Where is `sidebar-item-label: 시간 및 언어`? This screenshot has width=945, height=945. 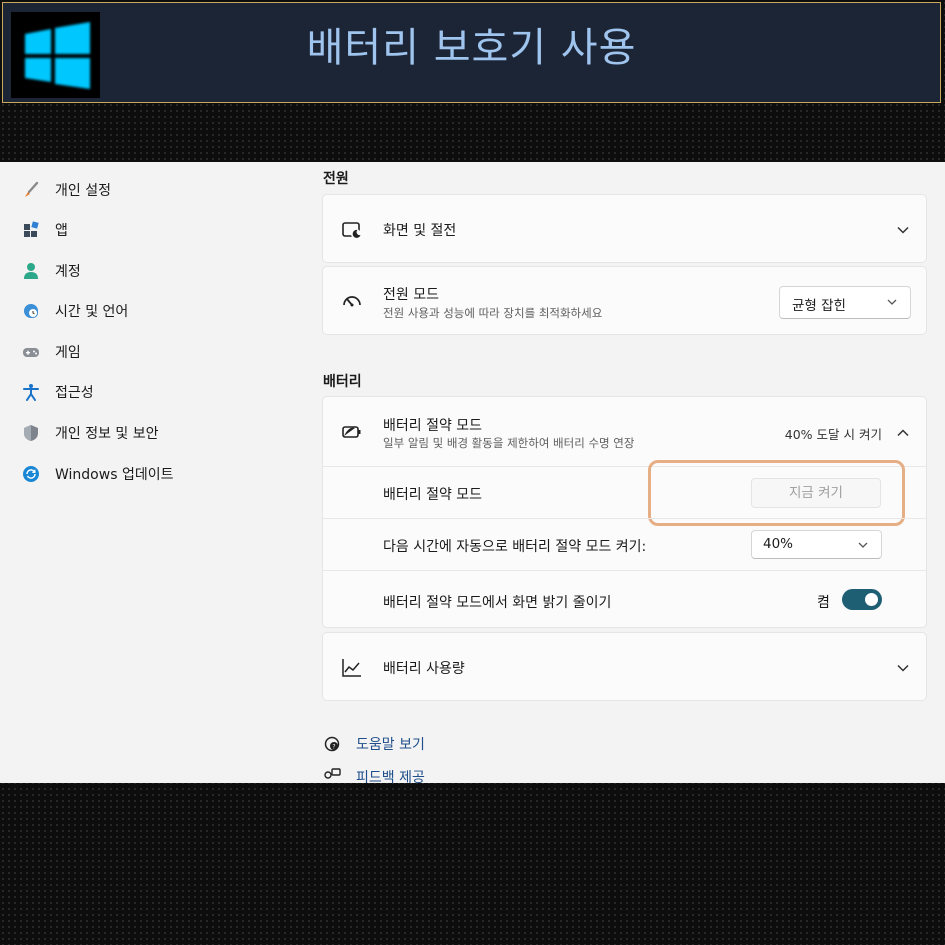
sidebar-item-label: 시간 및 언어 is located at coordinates (92, 312).